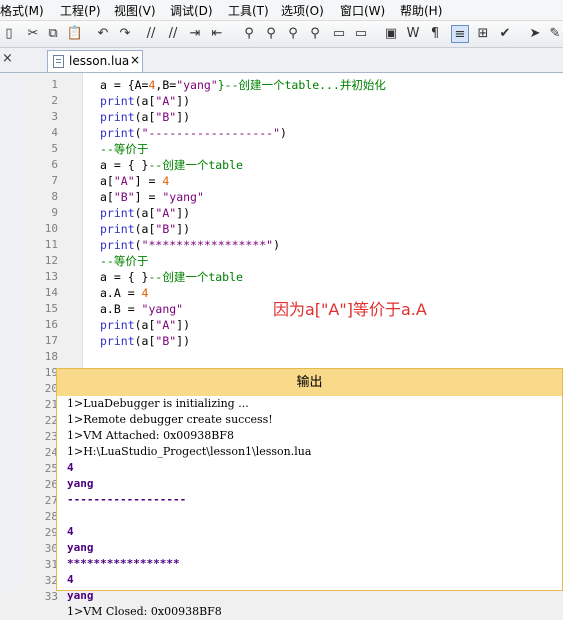 This screenshot has height=620, width=563. I want to click on line-number: 20, so click(51, 388).